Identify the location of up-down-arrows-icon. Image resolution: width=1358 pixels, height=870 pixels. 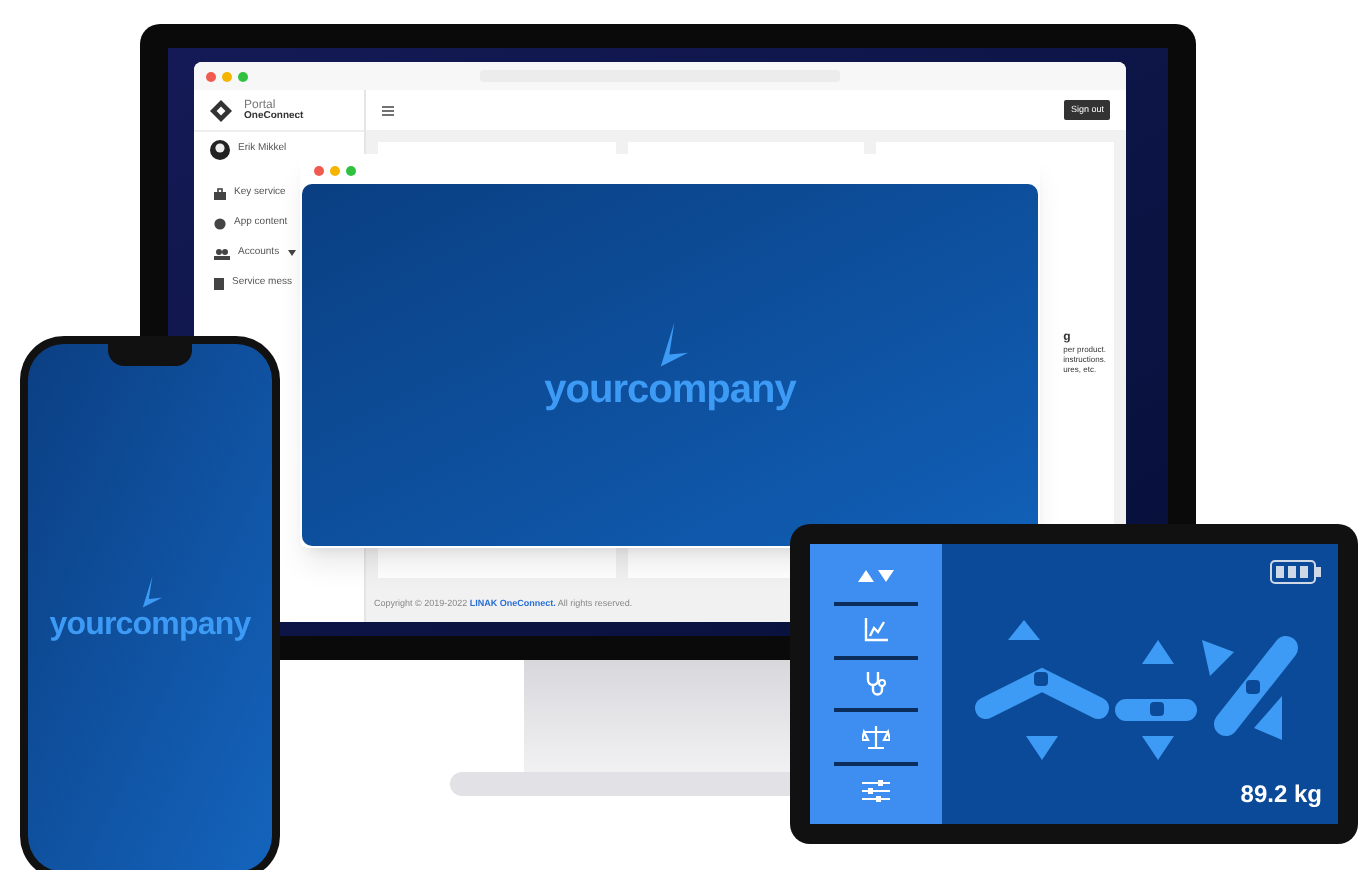
(876, 576).